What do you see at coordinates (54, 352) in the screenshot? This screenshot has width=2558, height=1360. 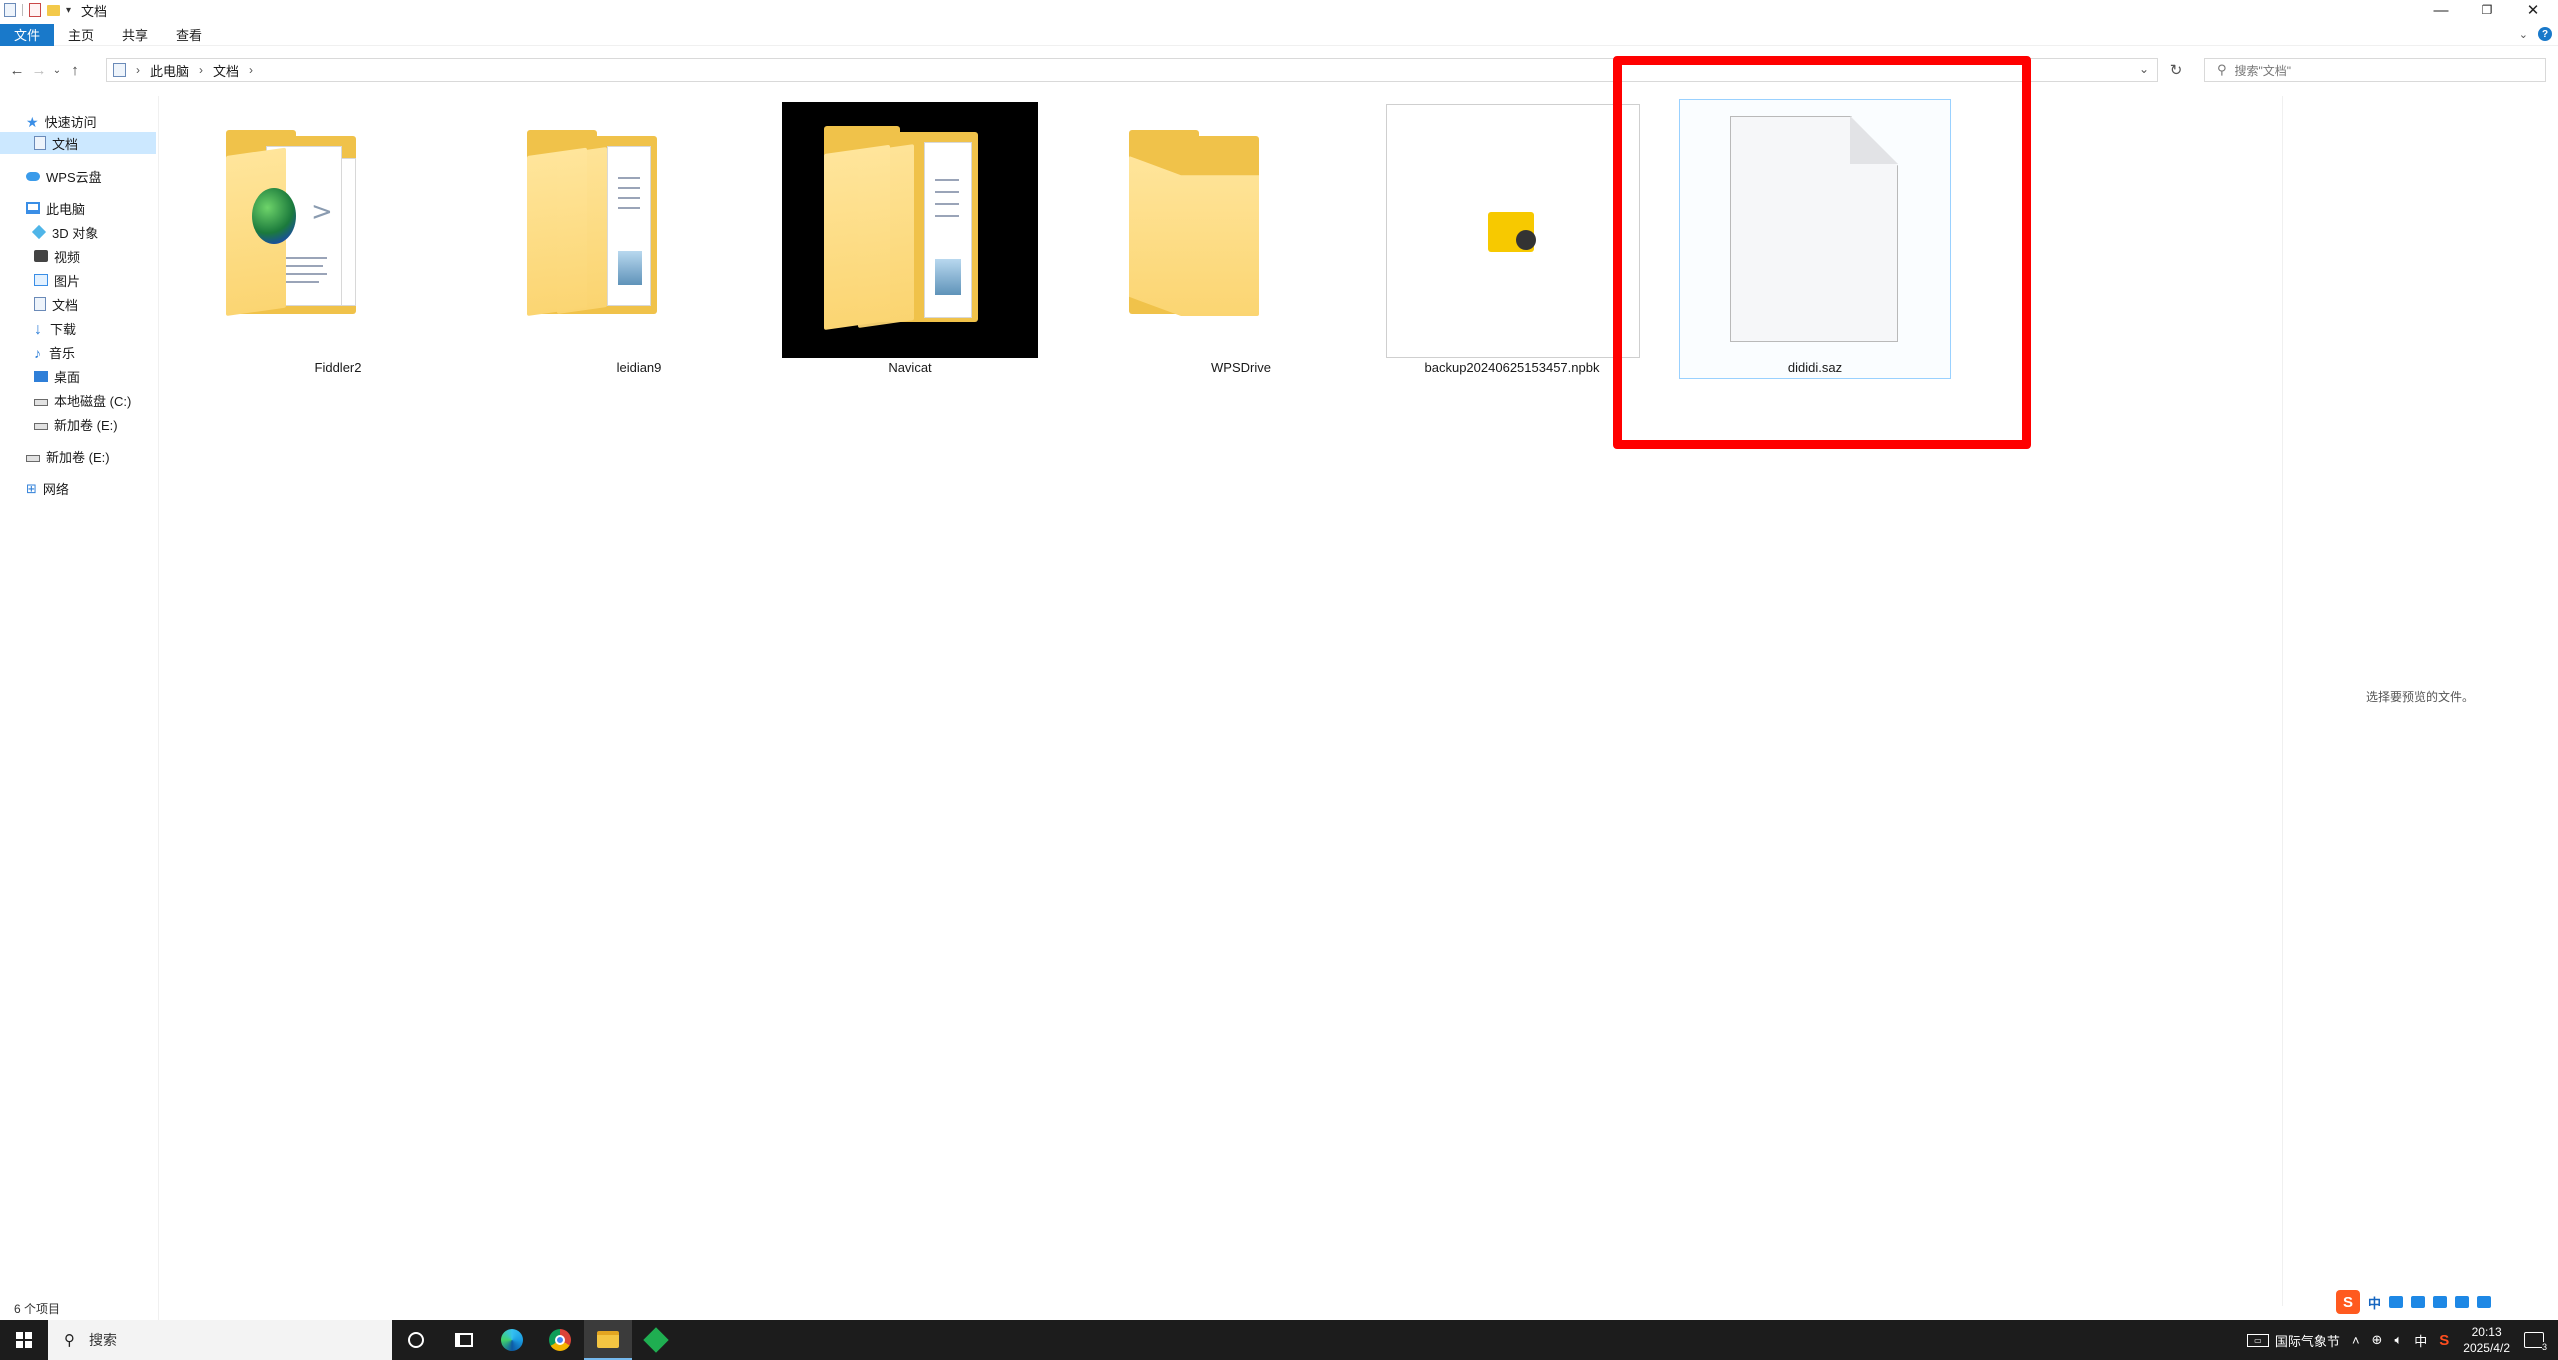 I see `nav-music: ♪ 音乐` at bounding box center [54, 352].